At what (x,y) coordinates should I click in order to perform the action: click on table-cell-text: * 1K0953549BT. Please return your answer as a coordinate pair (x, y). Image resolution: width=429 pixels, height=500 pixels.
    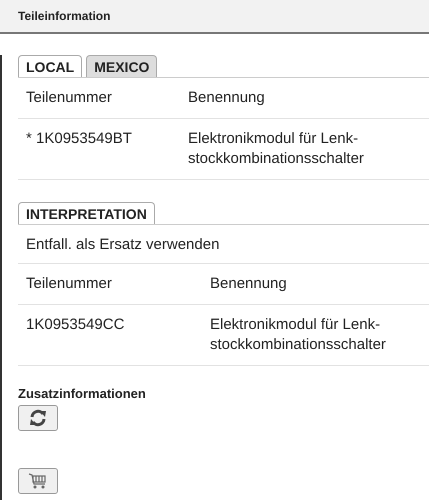
    Looking at the image, I should click on (79, 139).